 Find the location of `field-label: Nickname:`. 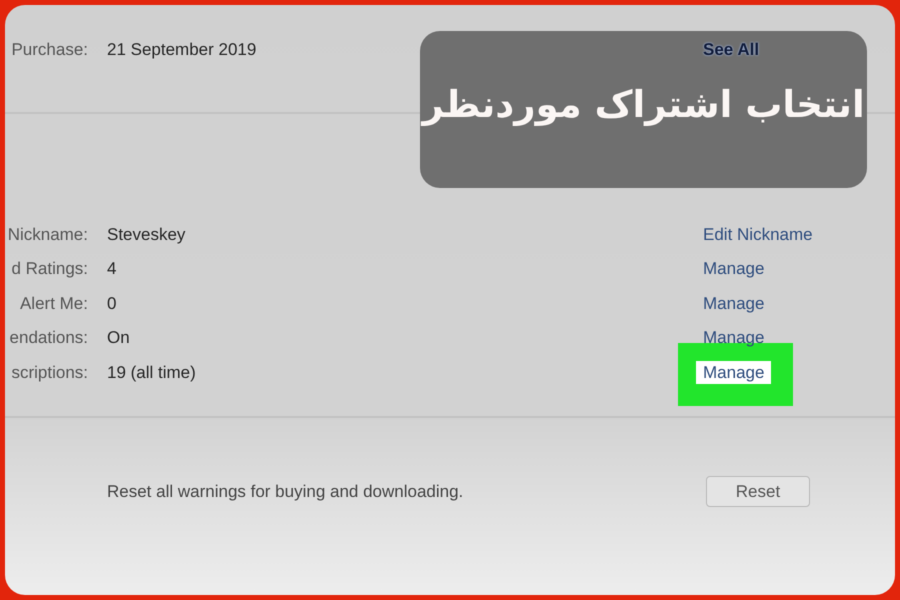

field-label: Nickname: is located at coordinates (48, 234).